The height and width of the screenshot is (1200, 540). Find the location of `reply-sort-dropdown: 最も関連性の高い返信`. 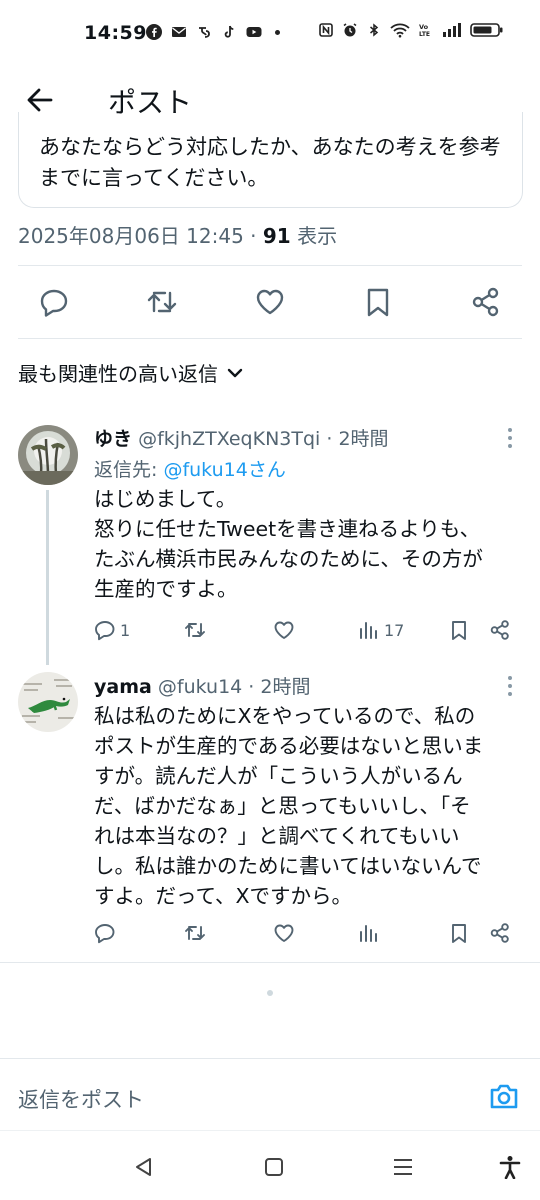

reply-sort-dropdown: 最も関連性の高い返信 is located at coordinates (131, 372).